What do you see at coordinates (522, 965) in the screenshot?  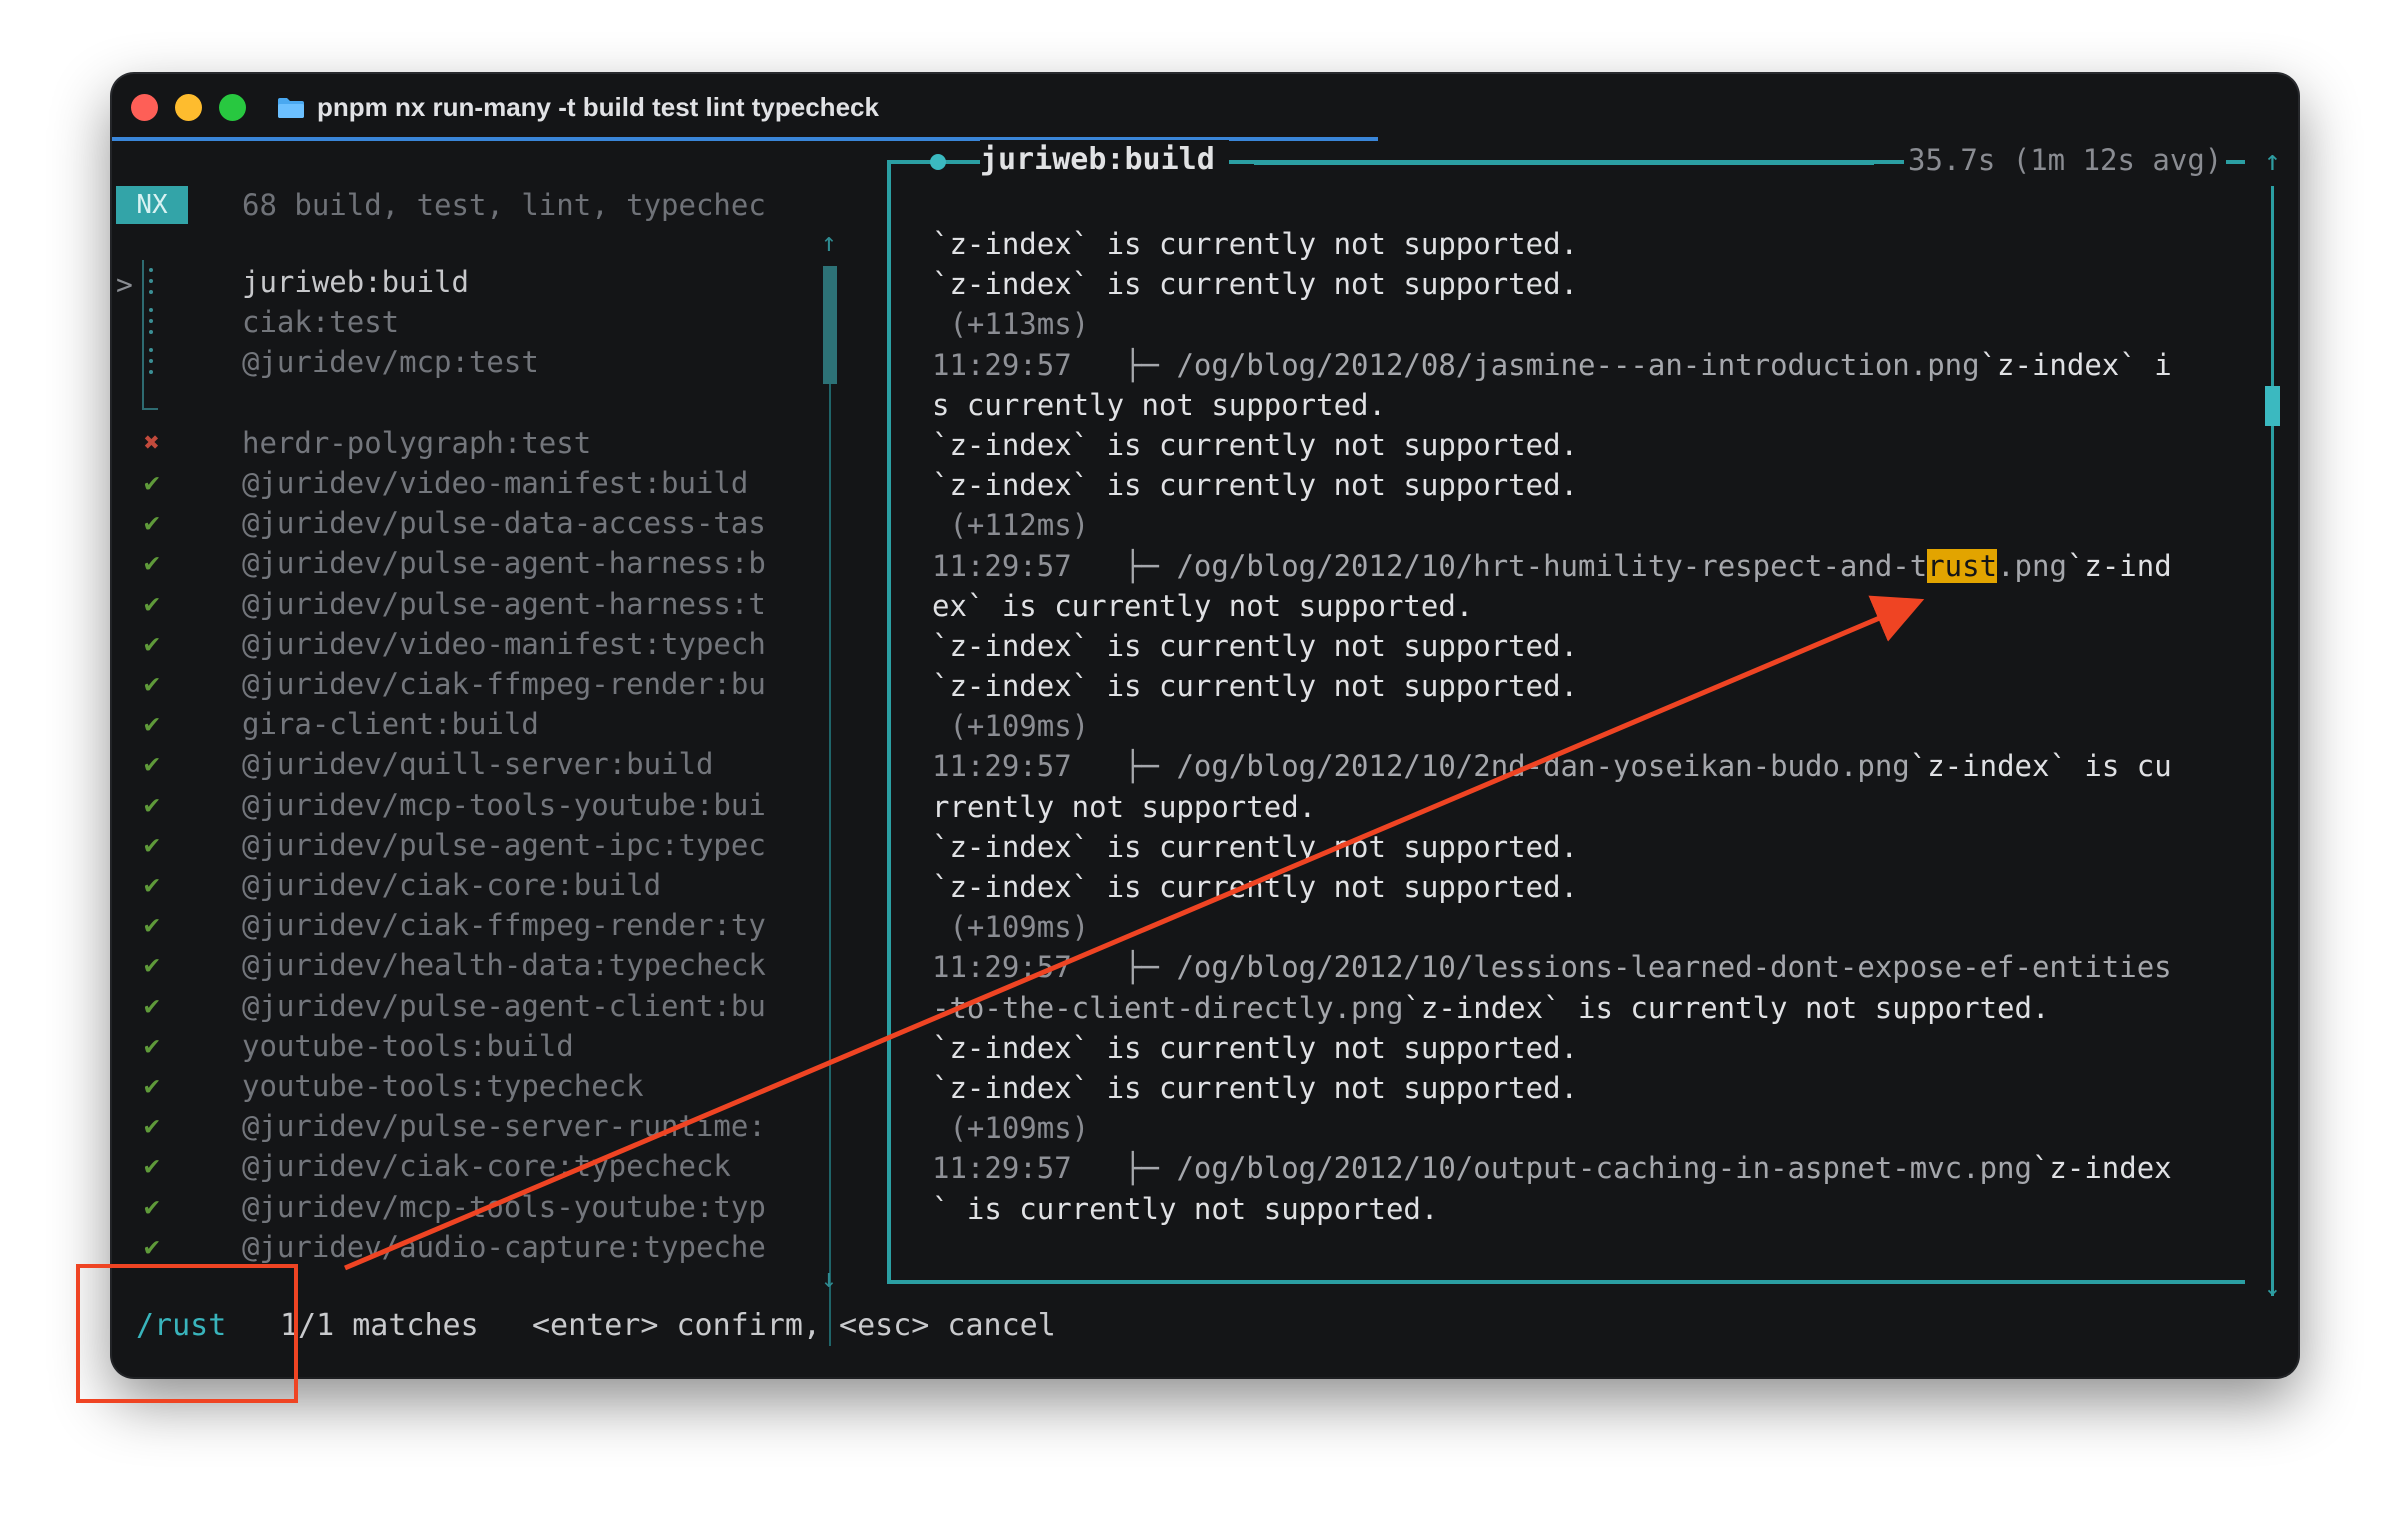 I see `task-row: ✔ @juridev/health-data:typecheck` at bounding box center [522, 965].